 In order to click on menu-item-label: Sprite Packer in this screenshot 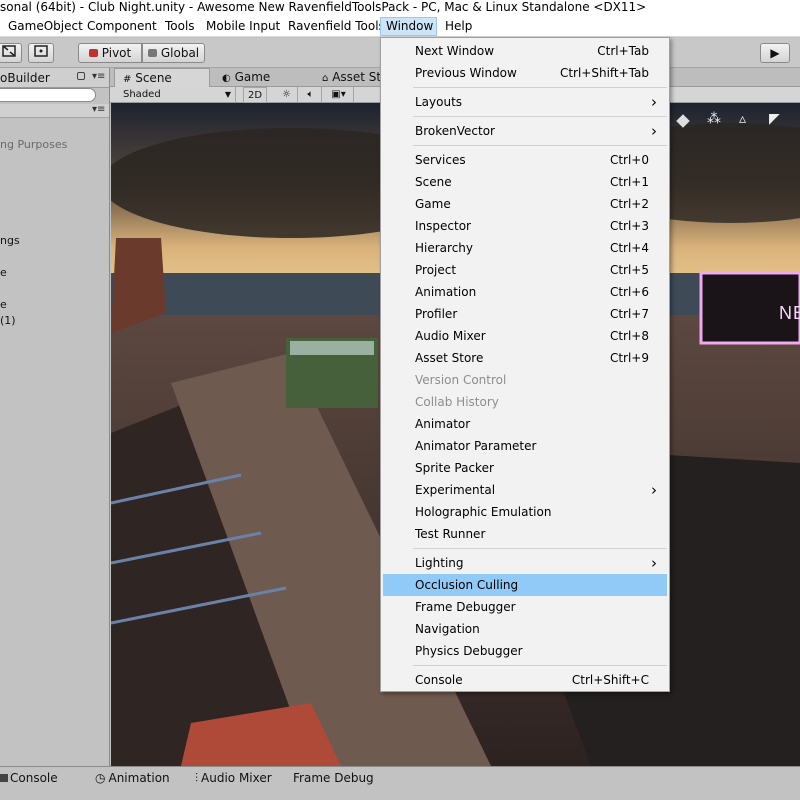, I will do `click(454, 468)`.